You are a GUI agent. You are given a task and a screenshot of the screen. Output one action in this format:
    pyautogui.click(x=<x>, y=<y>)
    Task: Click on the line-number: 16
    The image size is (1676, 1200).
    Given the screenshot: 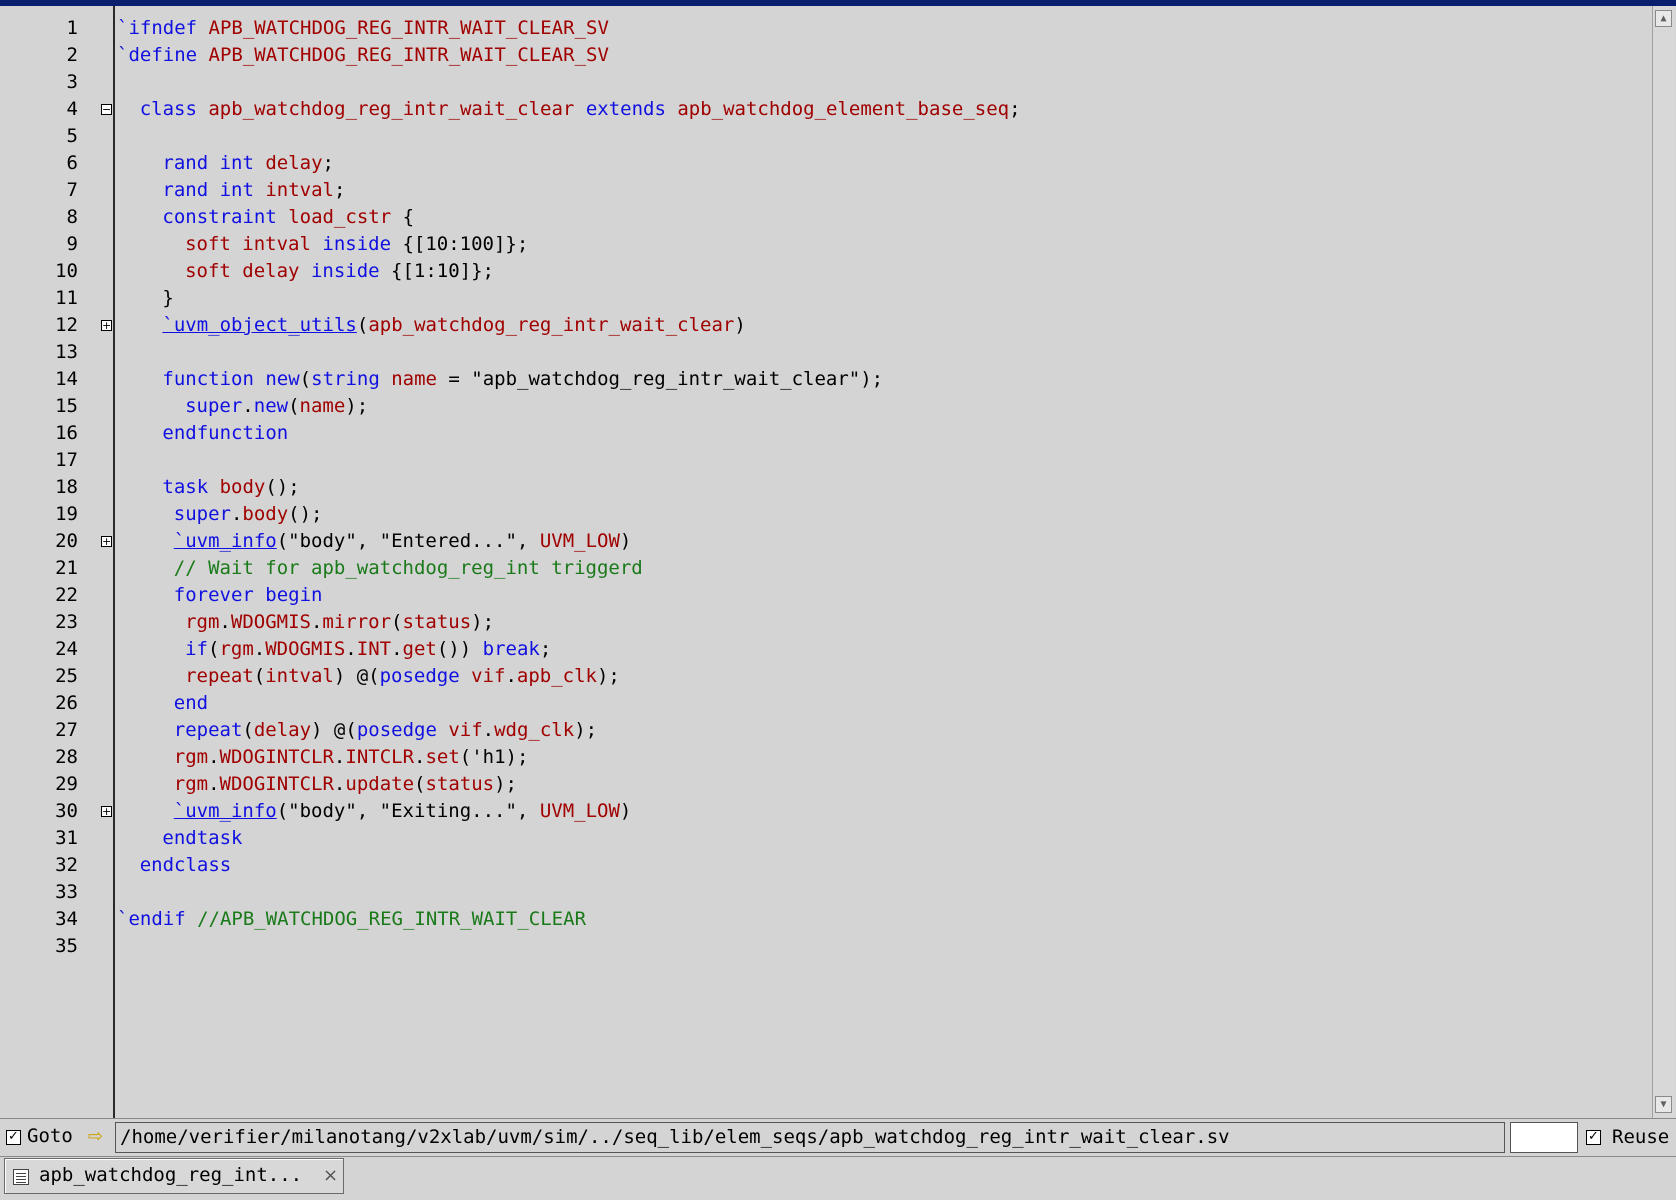 What is the action you would take?
    pyautogui.click(x=66, y=433)
    